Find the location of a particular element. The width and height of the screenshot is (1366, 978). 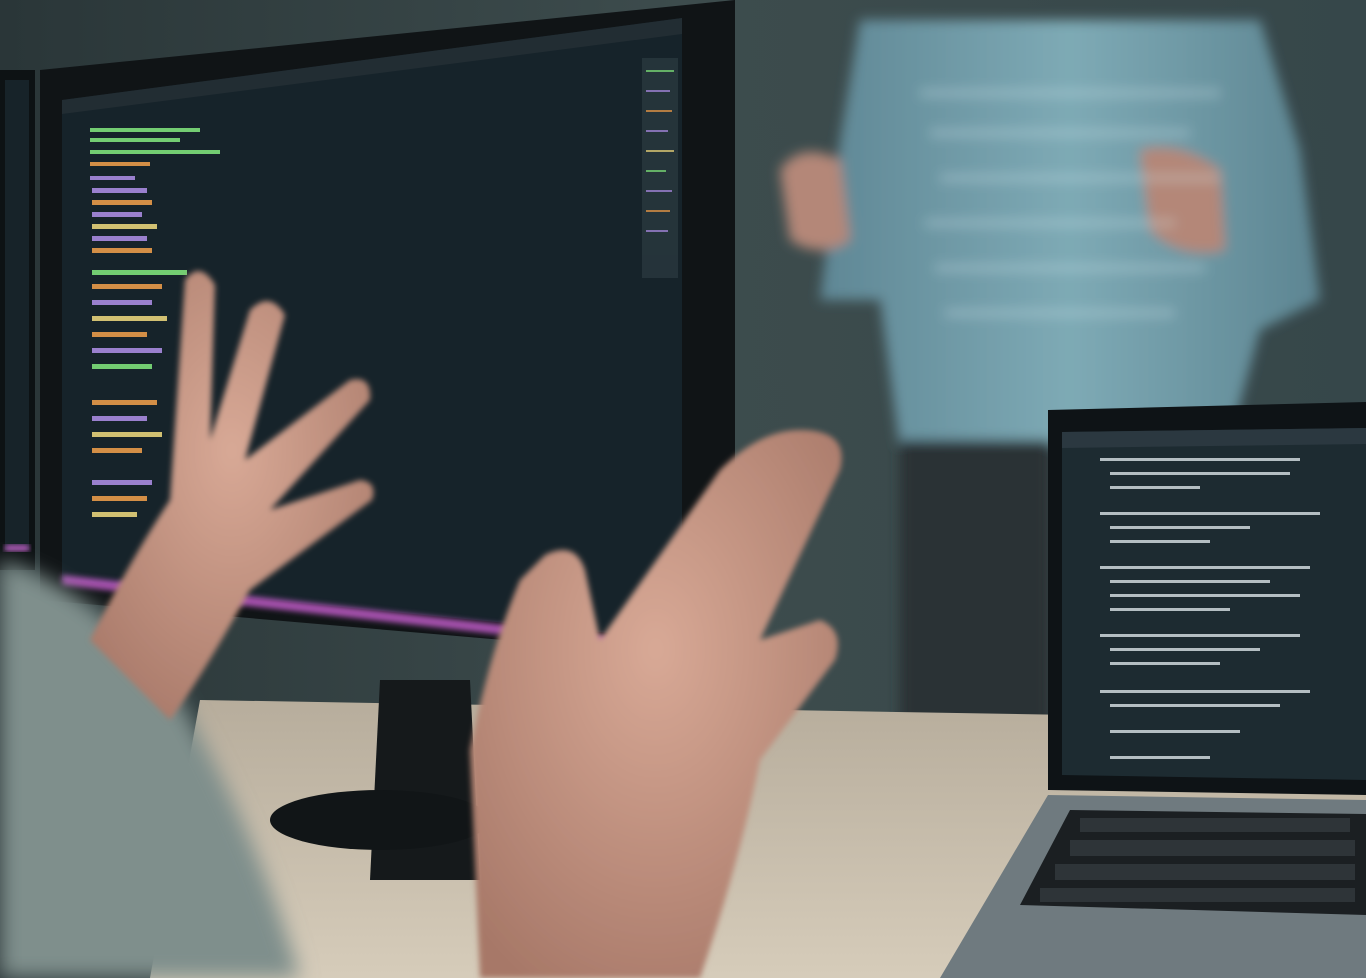

left-monitor-sliver is located at coordinates (17, 320).